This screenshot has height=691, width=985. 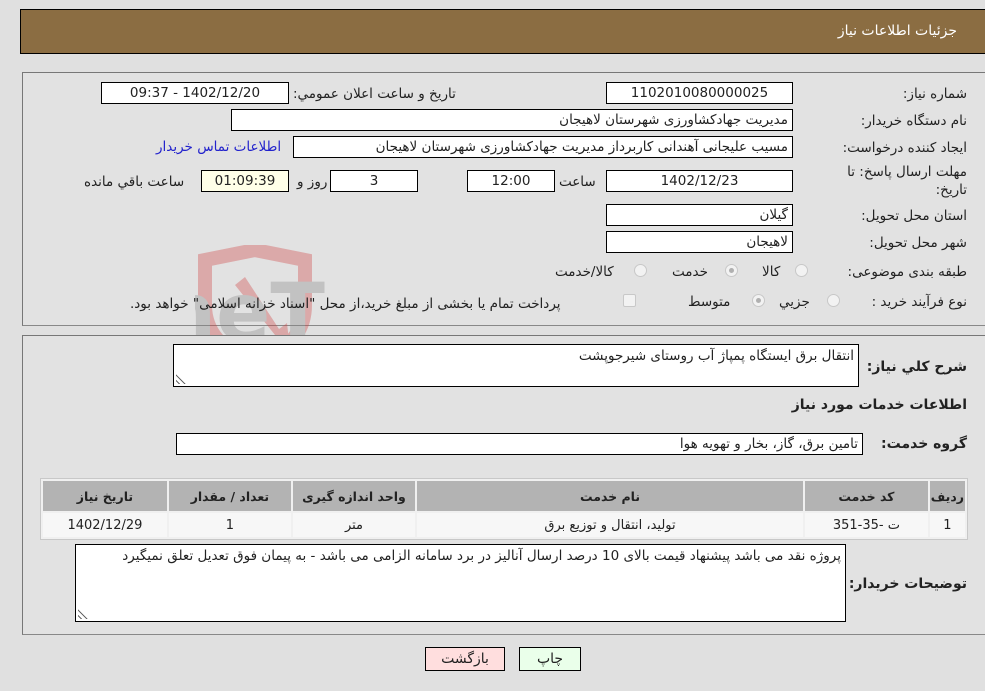 What do you see at coordinates (914, 216) in the screenshot?
I see `province-label: استان محل تحویل:` at bounding box center [914, 216].